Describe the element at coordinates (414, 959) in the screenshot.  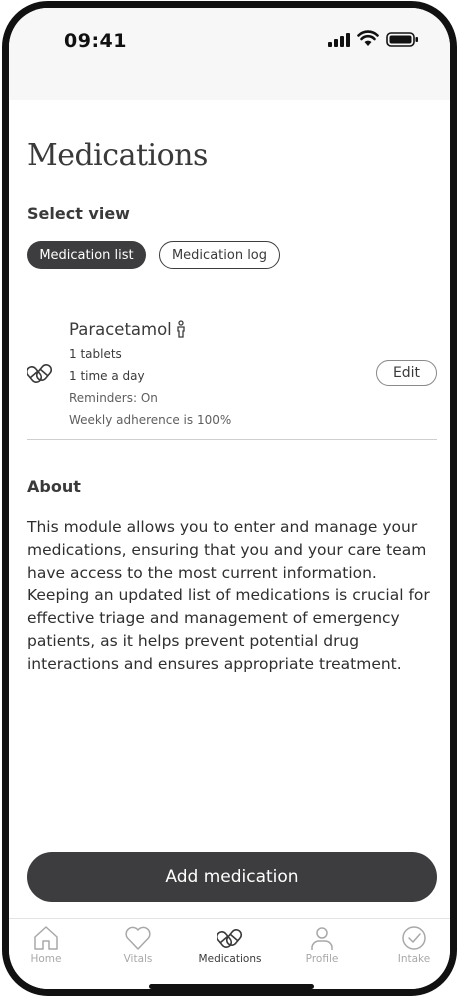
I see `tab-label-intake: Intake` at that location.